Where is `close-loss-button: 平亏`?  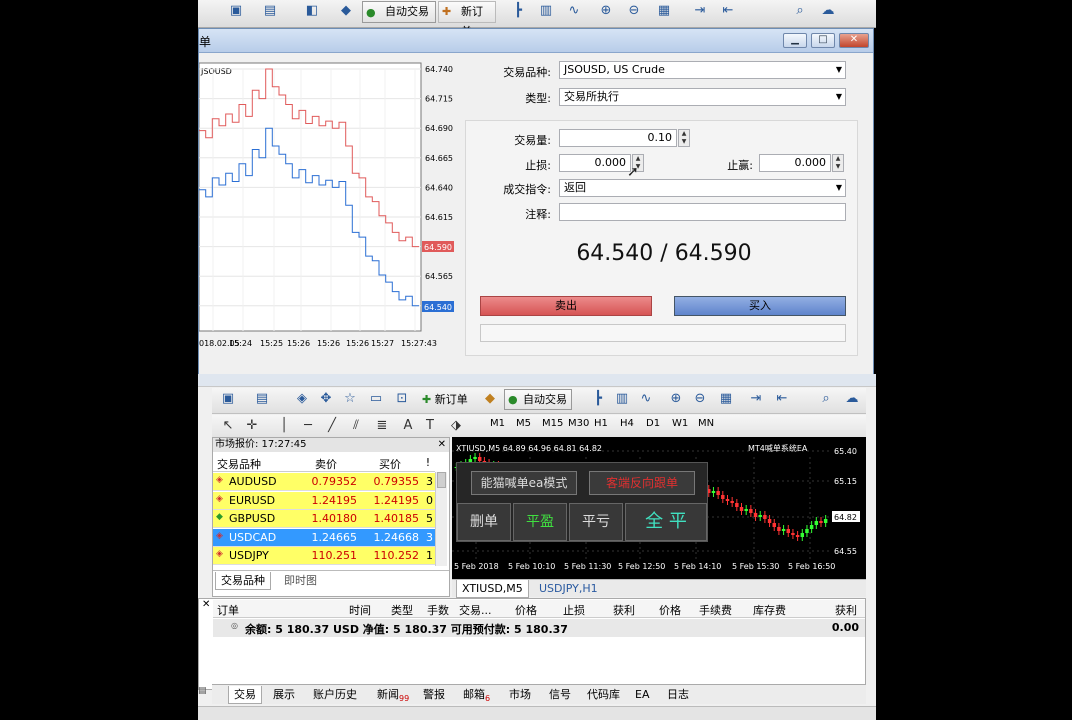
close-loss-button: 平亏 is located at coordinates (596, 522).